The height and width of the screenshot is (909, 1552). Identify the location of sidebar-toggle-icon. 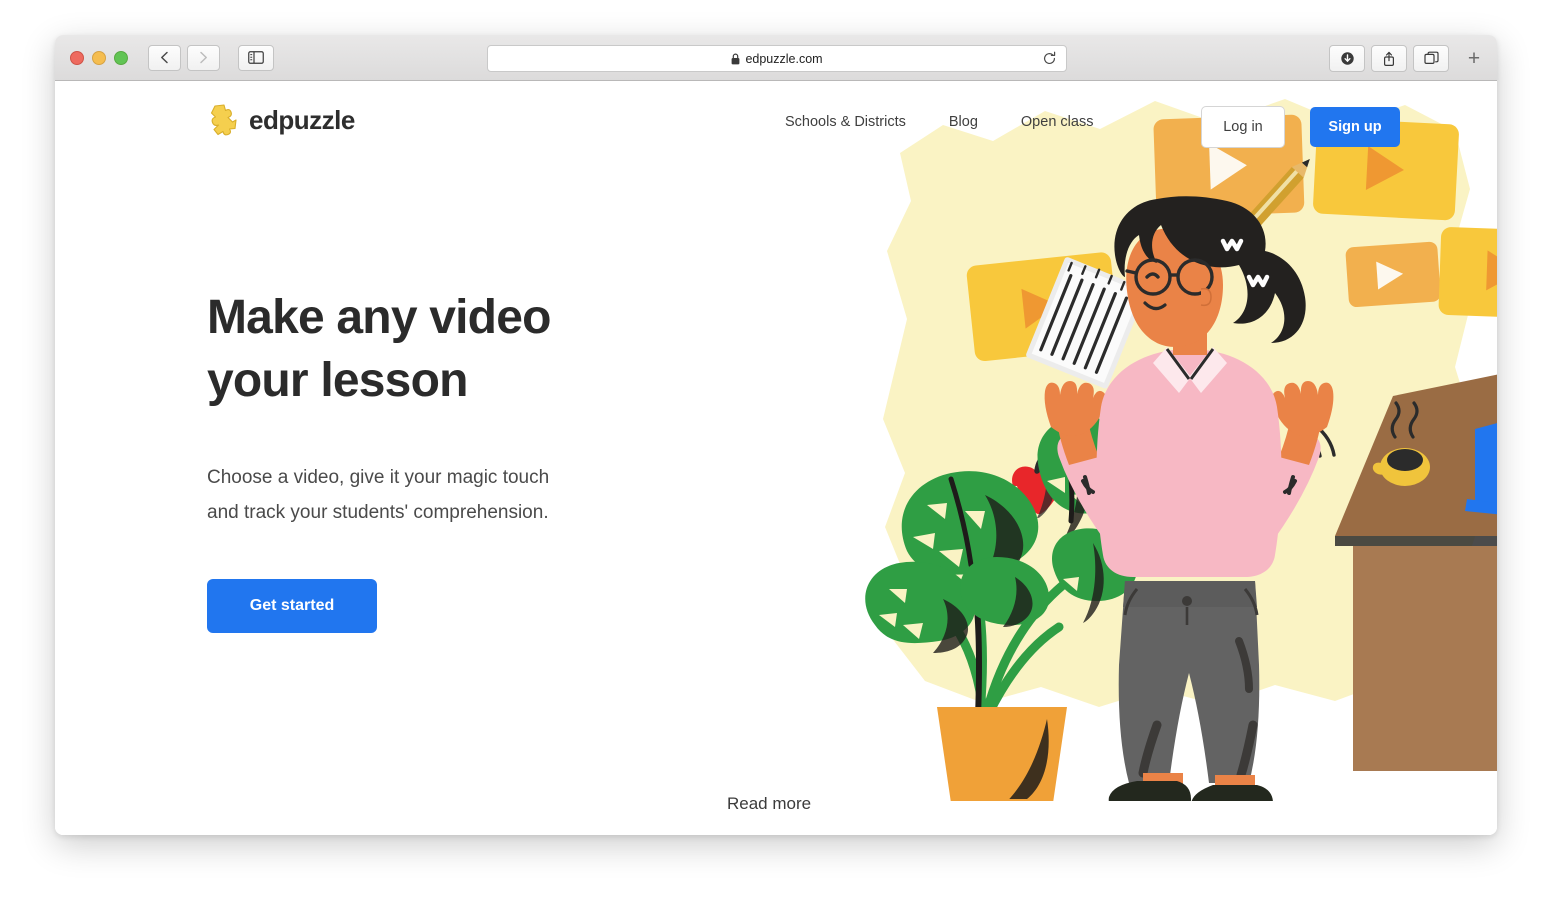
(256, 57).